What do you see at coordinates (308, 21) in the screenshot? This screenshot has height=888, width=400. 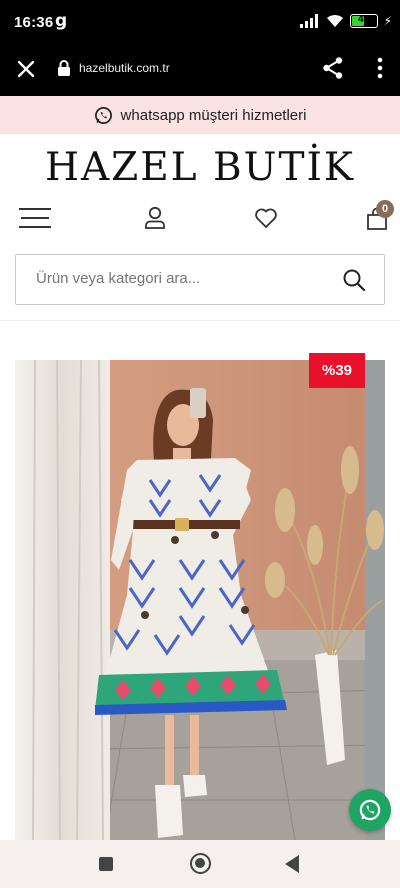 I see `signal-icon` at bounding box center [308, 21].